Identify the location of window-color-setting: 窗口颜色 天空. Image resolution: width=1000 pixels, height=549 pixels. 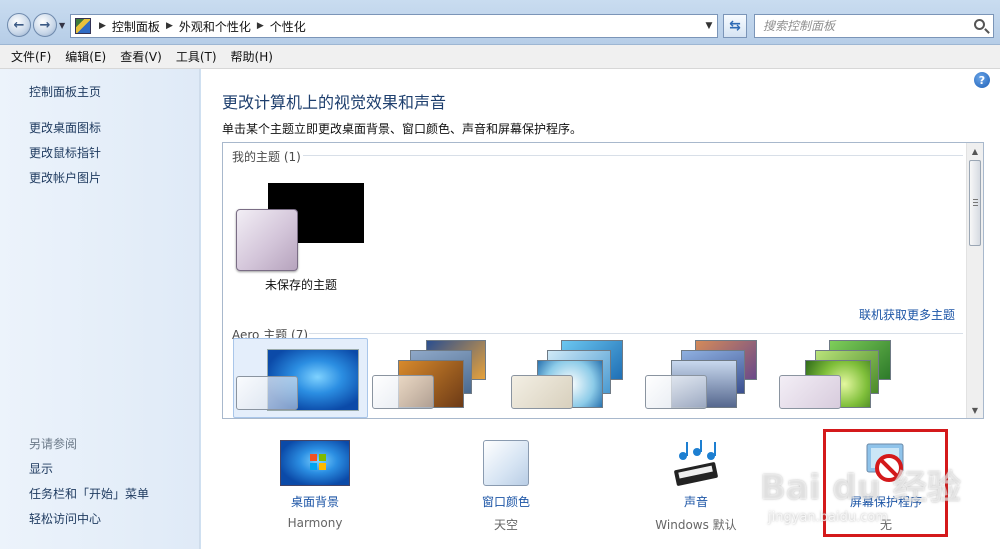
(506, 492).